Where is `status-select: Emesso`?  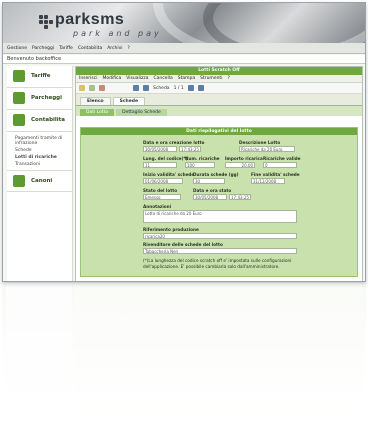
status-select: Emesso is located at coordinates (162, 197).